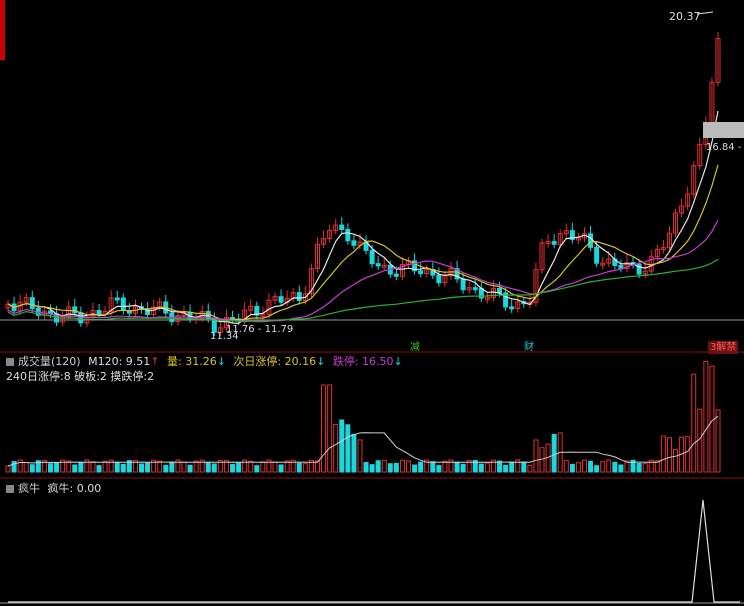  What do you see at coordinates (415, 347) in the screenshot?
I see `event-marker-reduce: 减` at bounding box center [415, 347].